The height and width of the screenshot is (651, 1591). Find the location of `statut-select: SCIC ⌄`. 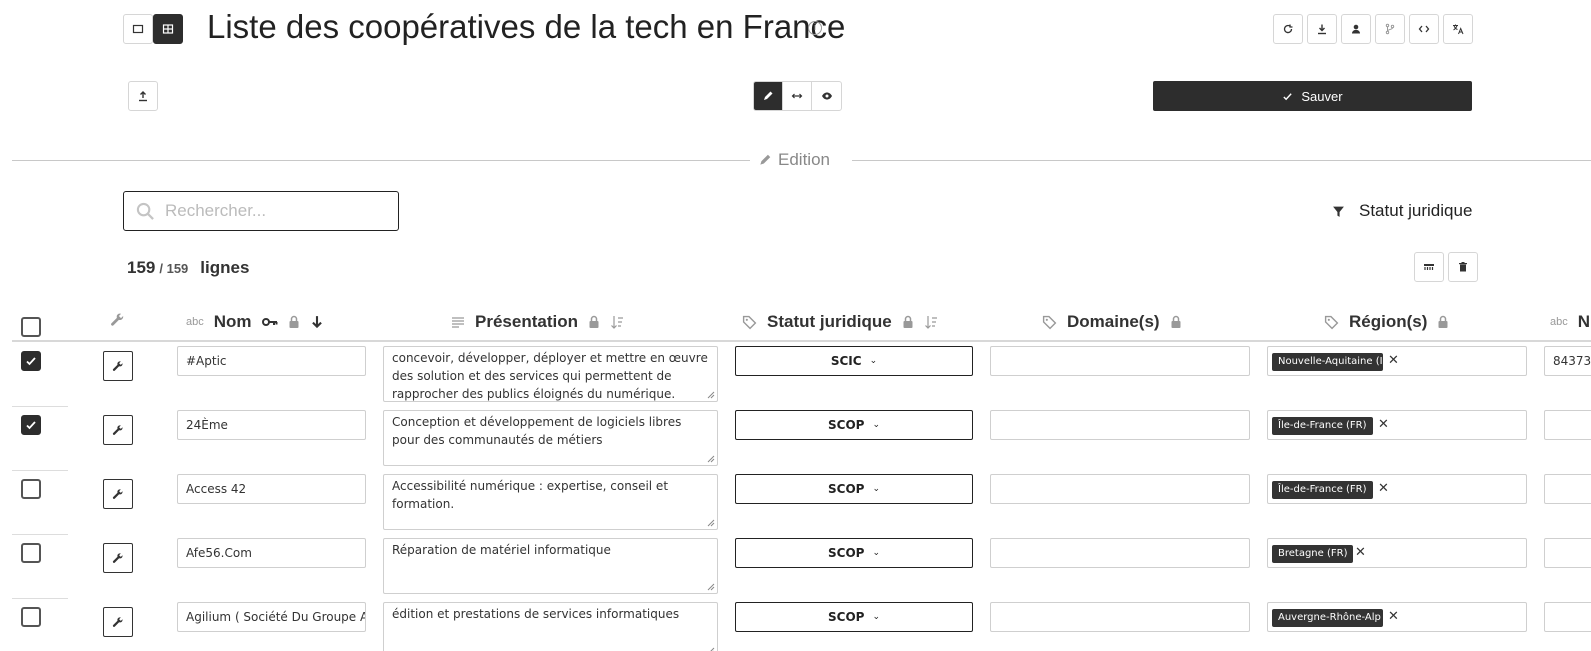

statut-select: SCIC ⌄ is located at coordinates (854, 361).